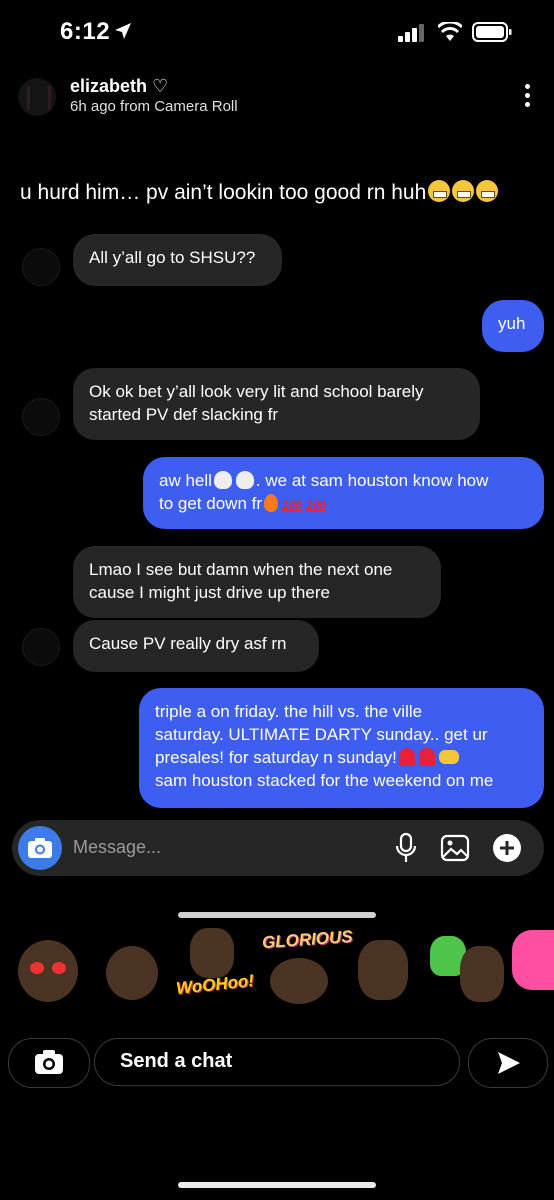 The width and height of the screenshot is (554, 1200). I want to click on bitmoji-sticker-woohoo, so click(212, 953).